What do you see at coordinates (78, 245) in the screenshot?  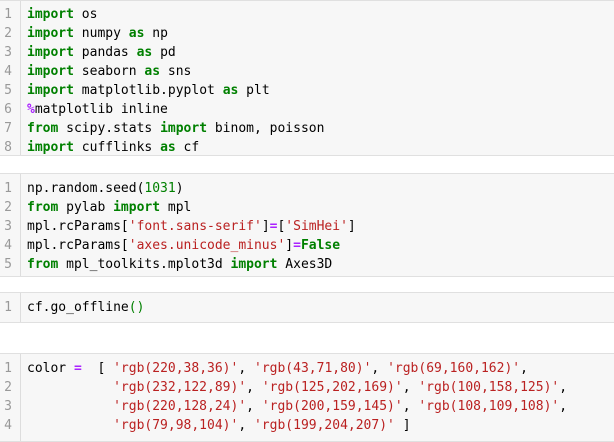 I see `code-token: mpl.rcParams[` at bounding box center [78, 245].